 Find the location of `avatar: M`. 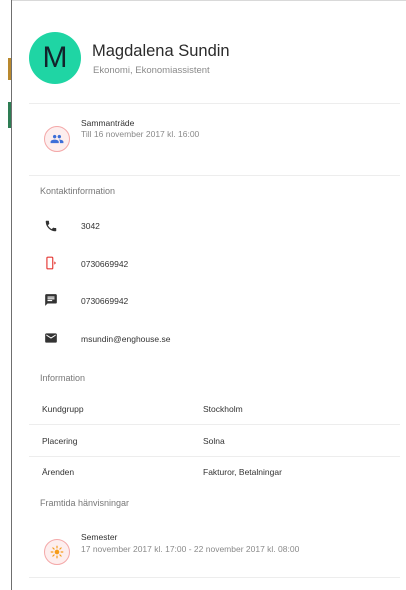

avatar: M is located at coordinates (55, 58).